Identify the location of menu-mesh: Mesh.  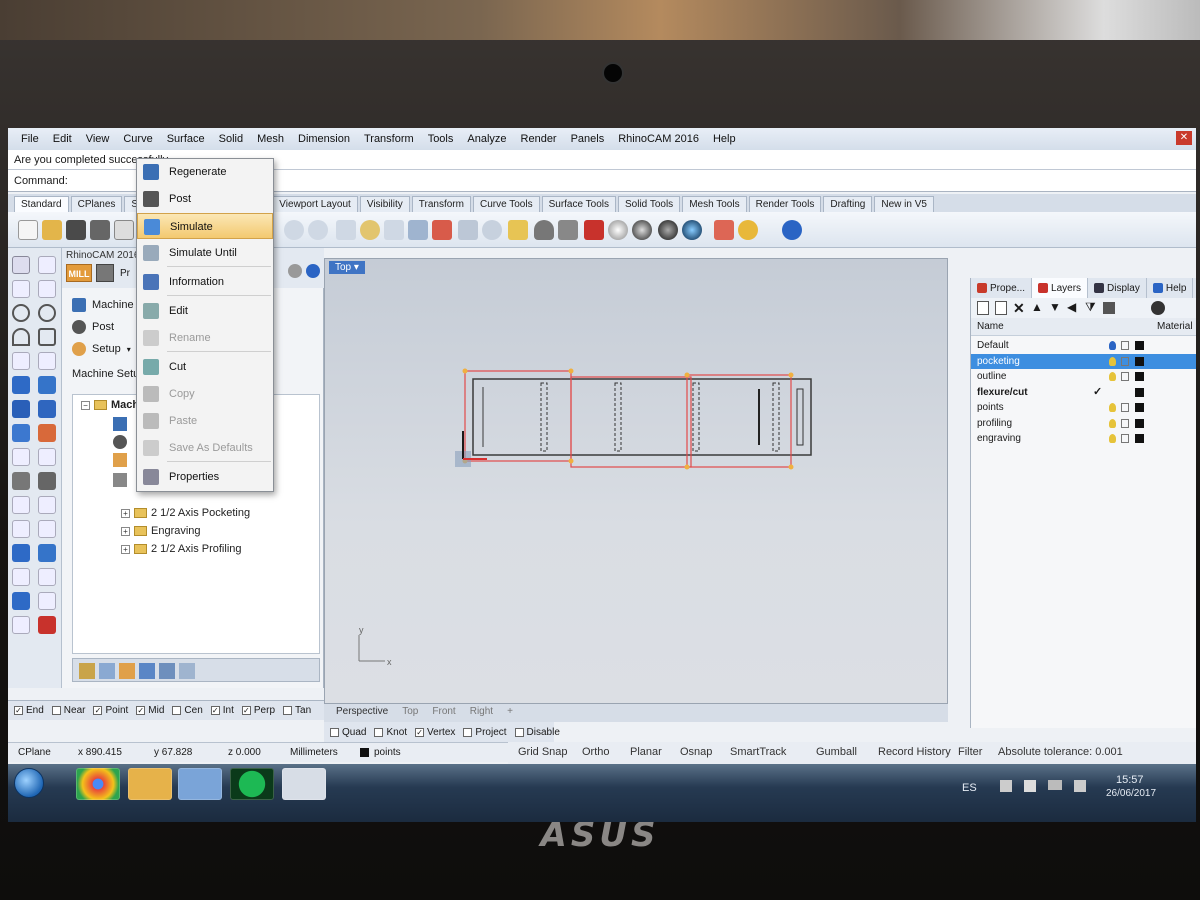
(270, 139).